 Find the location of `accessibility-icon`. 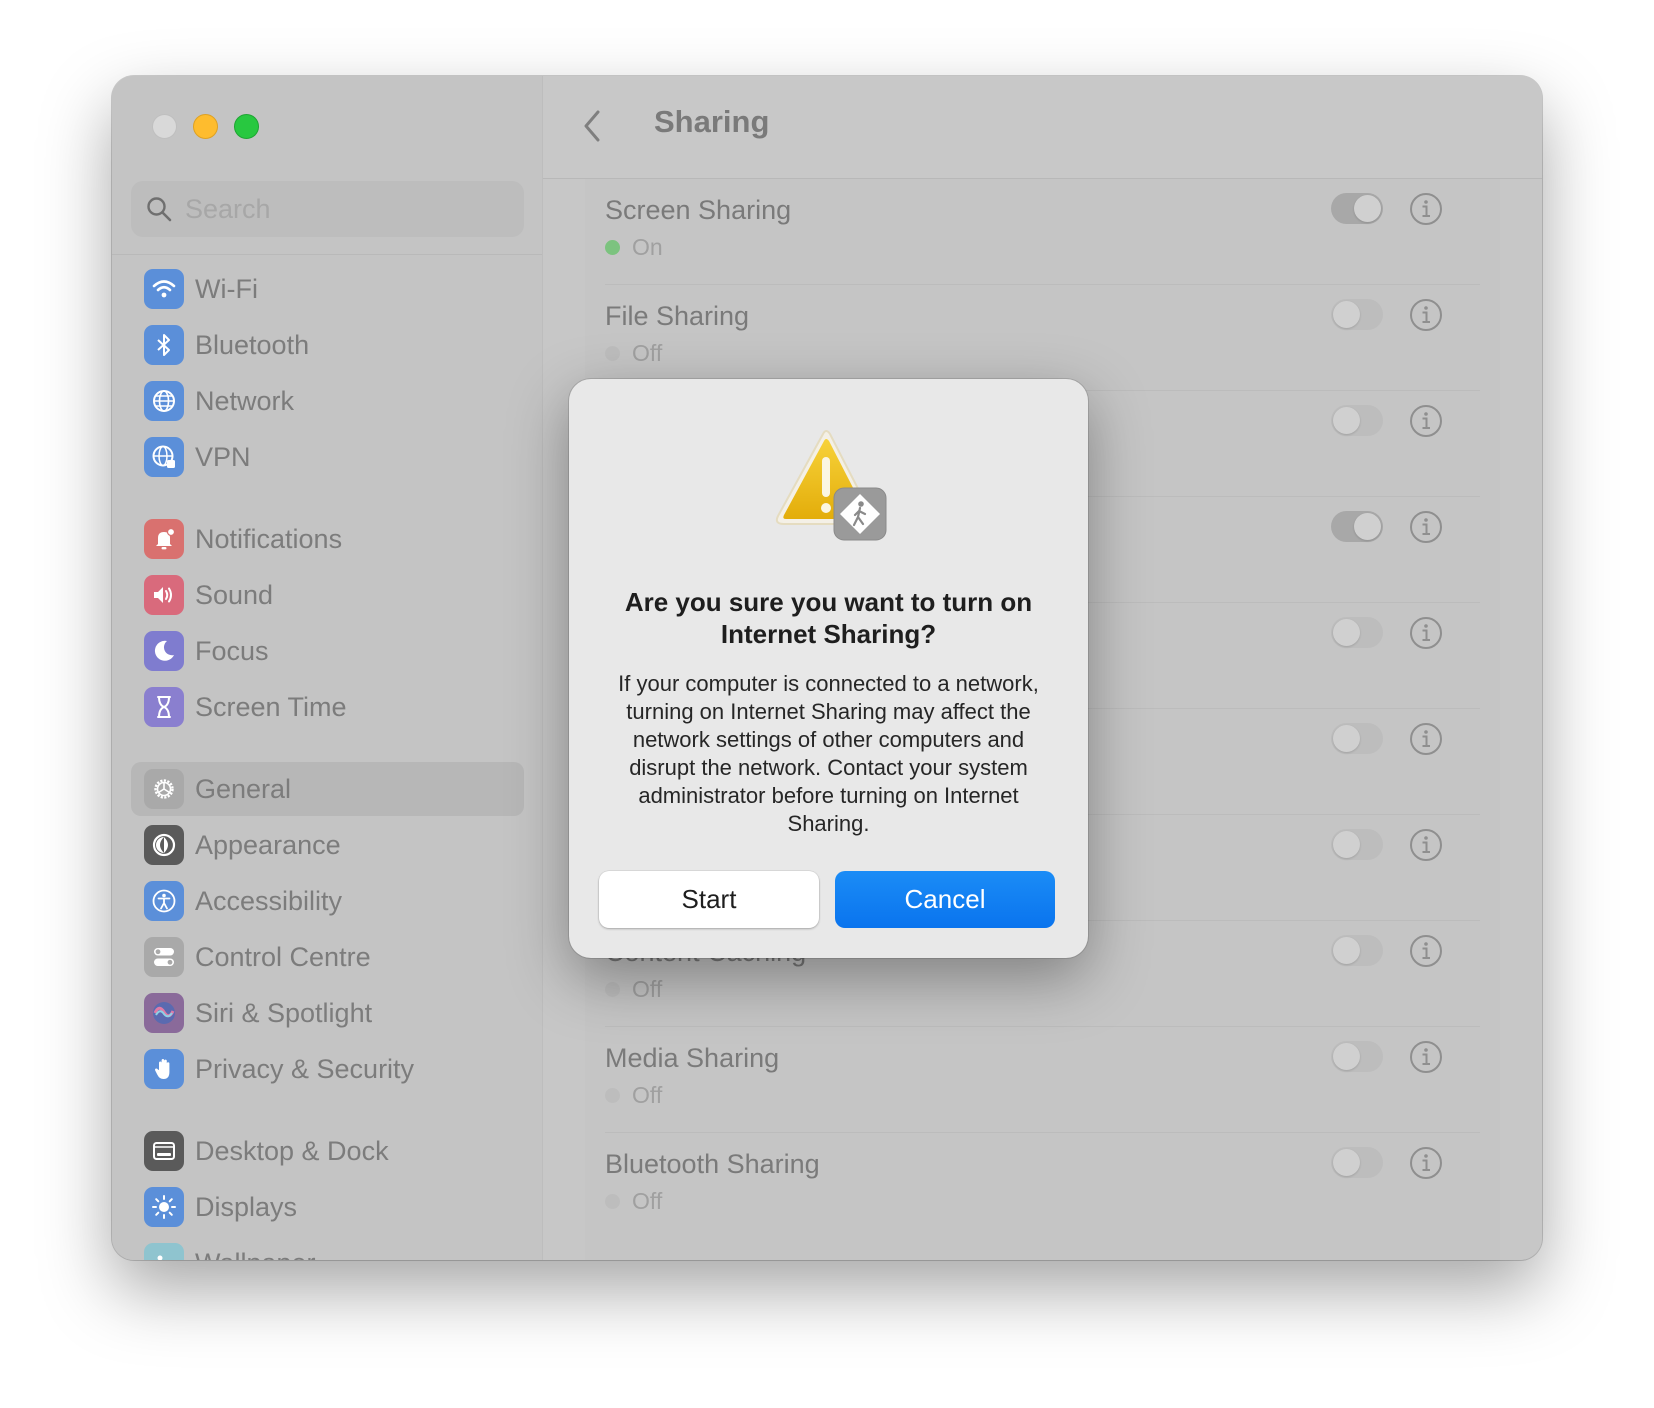

accessibility-icon is located at coordinates (164, 901).